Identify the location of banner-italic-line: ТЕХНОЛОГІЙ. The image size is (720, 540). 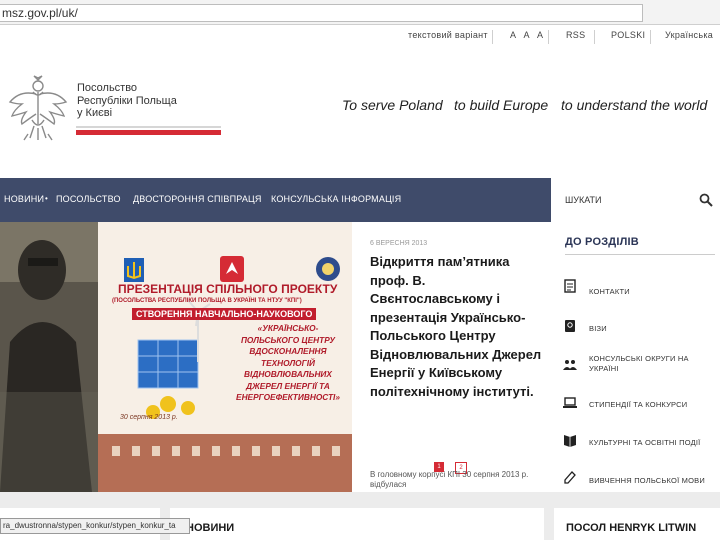
(288, 362).